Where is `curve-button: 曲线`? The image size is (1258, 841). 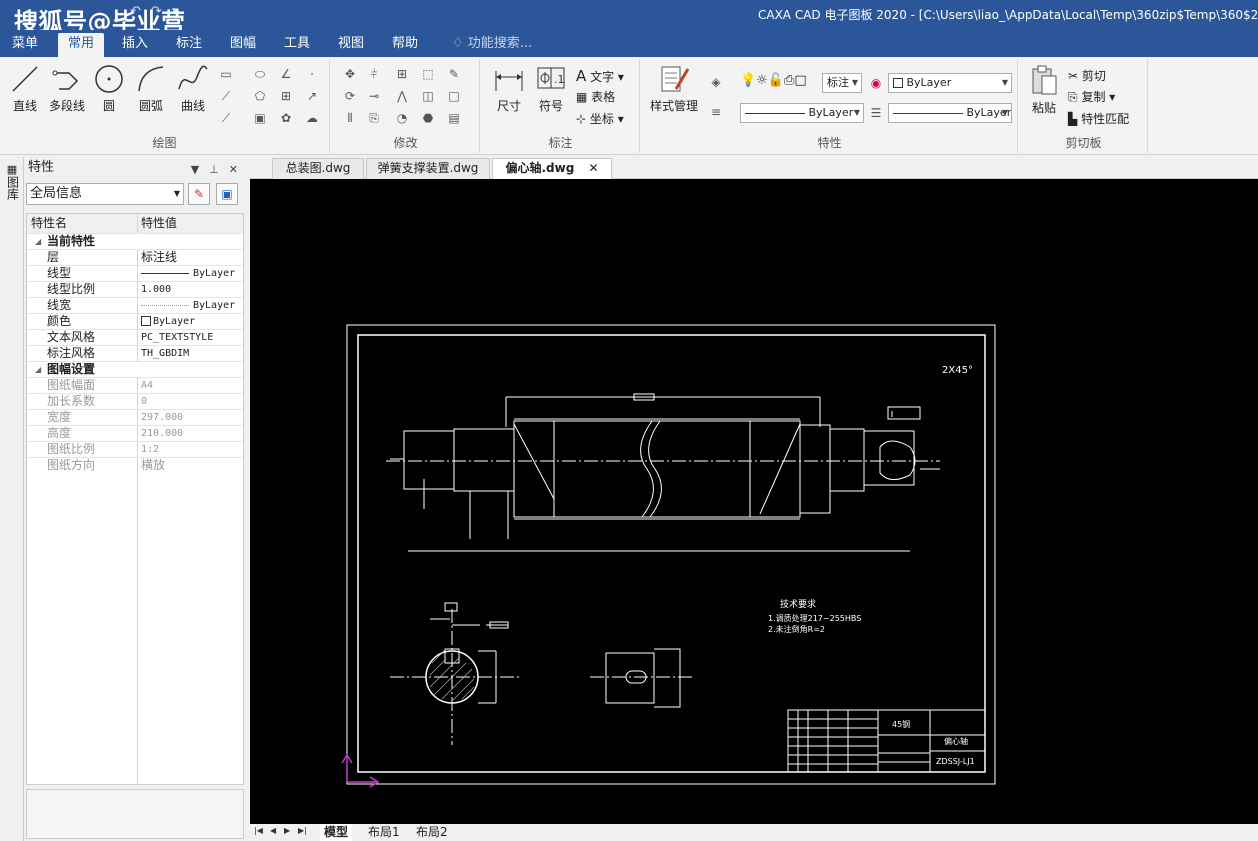 curve-button: 曲线 is located at coordinates (193, 88).